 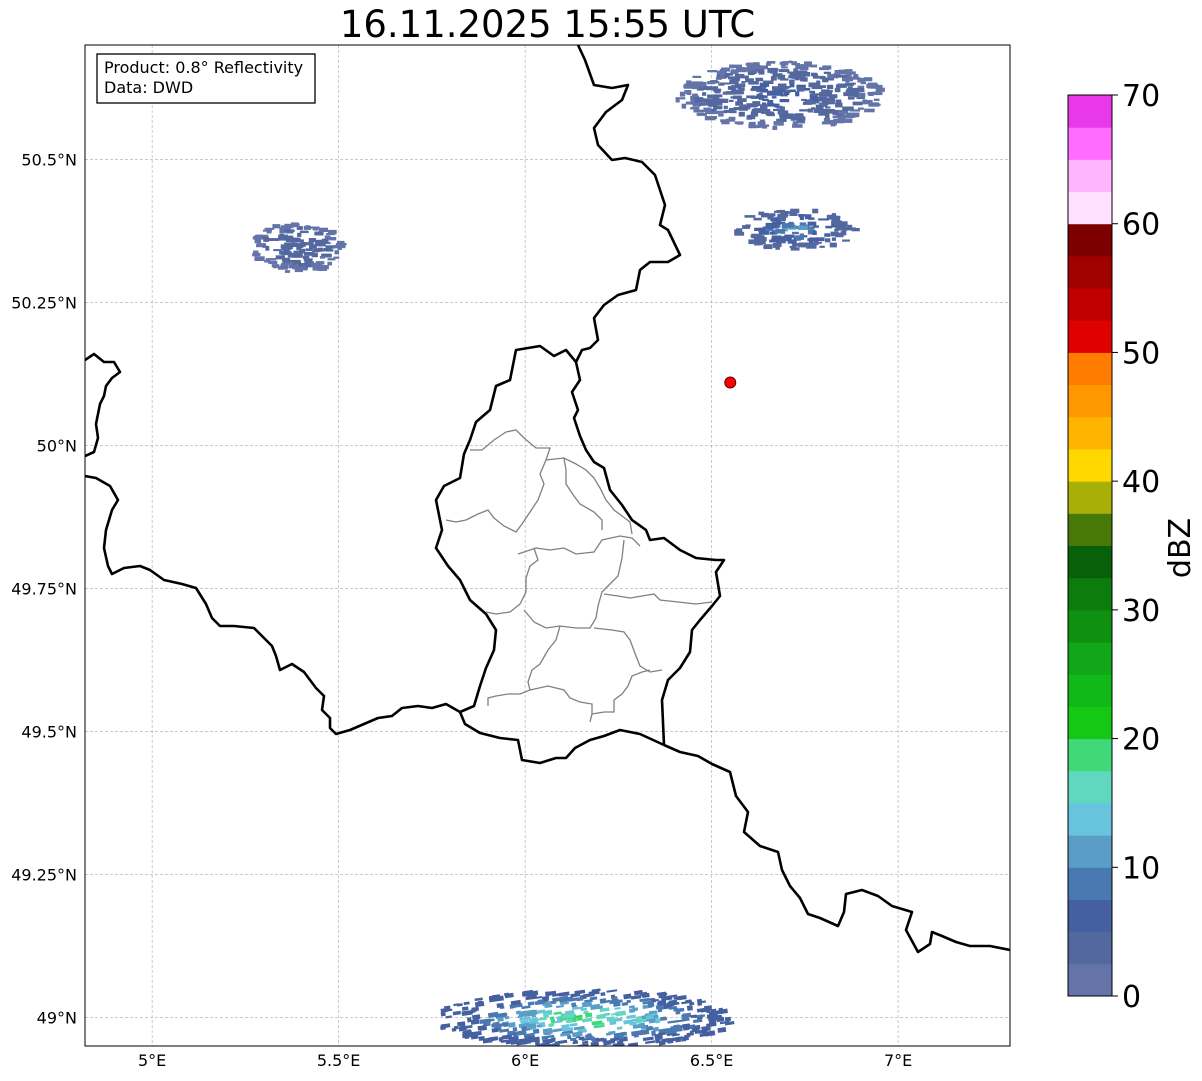 I want to click on colorbar-tick-label: 0, so click(x=1131, y=997).